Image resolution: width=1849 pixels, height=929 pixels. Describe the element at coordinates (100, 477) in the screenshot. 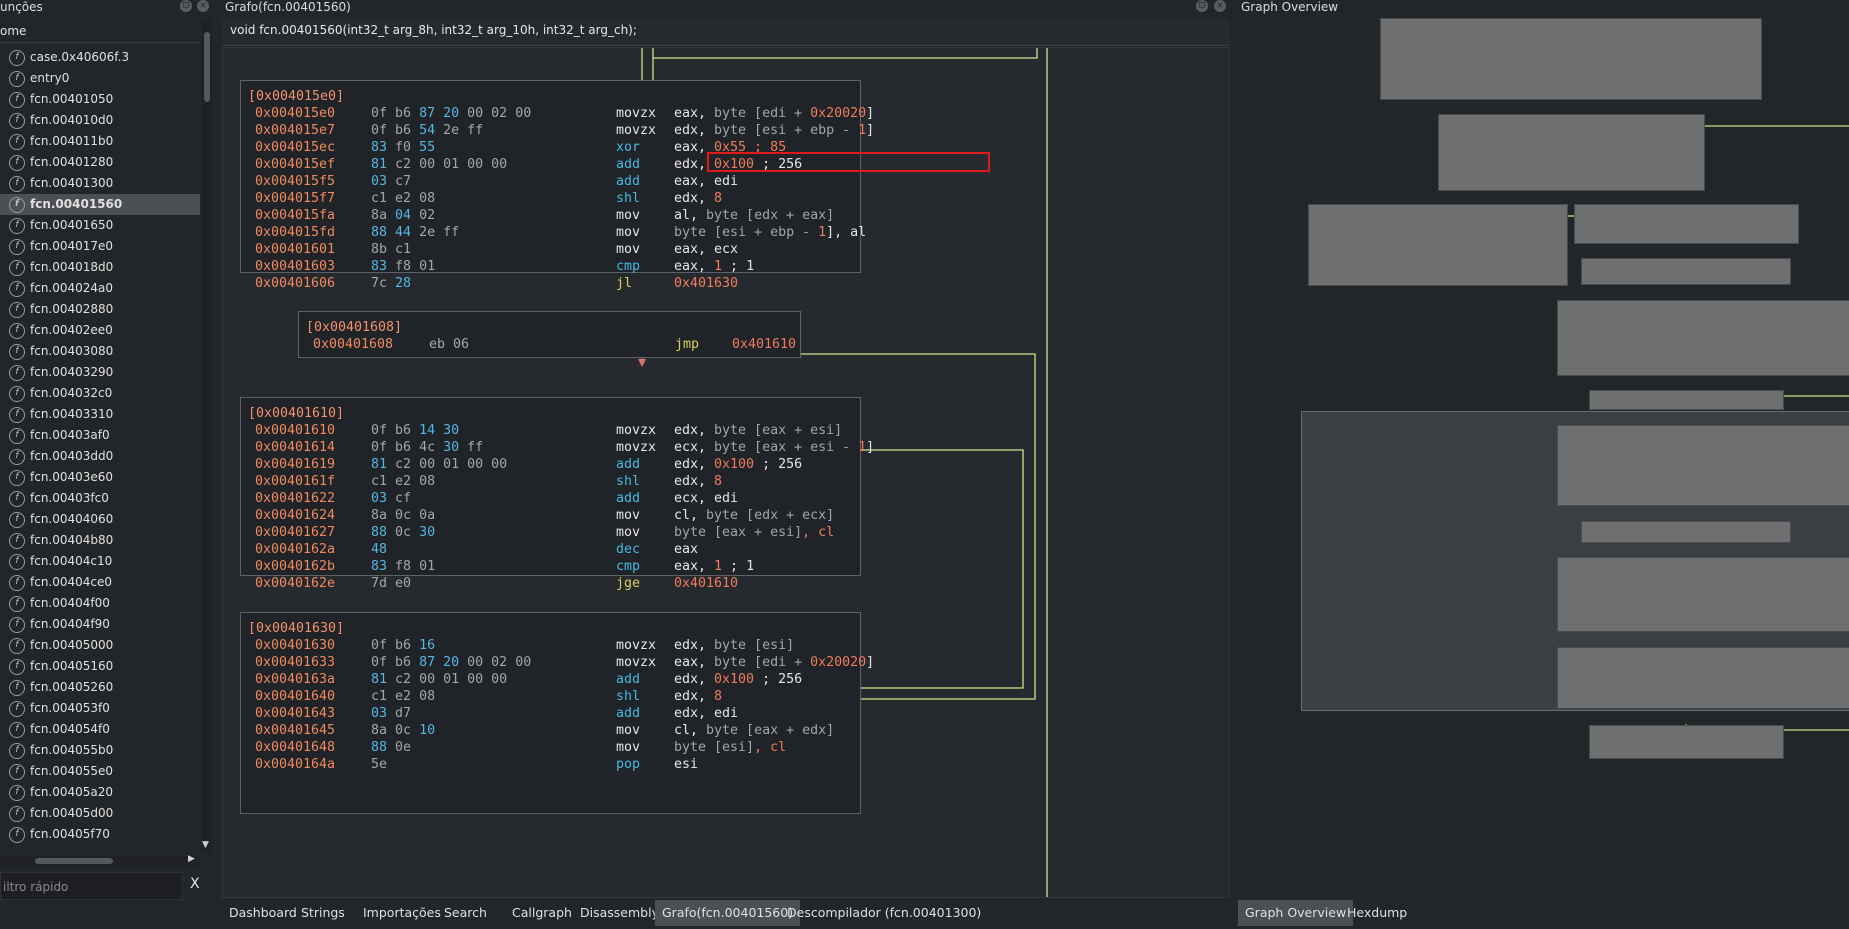

I see `function-list-item: f fcn.00403e60` at that location.